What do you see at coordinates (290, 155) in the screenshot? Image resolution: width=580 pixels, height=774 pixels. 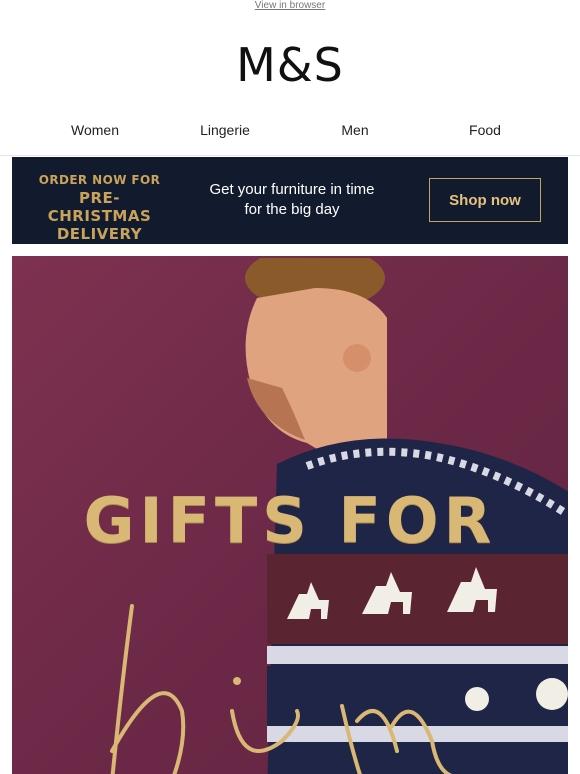 I see `nav-divider` at bounding box center [290, 155].